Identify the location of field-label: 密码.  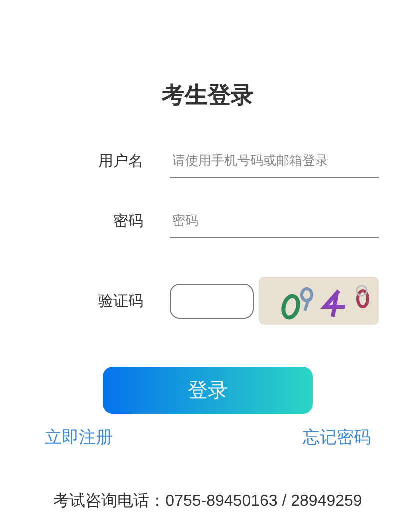
(128, 221).